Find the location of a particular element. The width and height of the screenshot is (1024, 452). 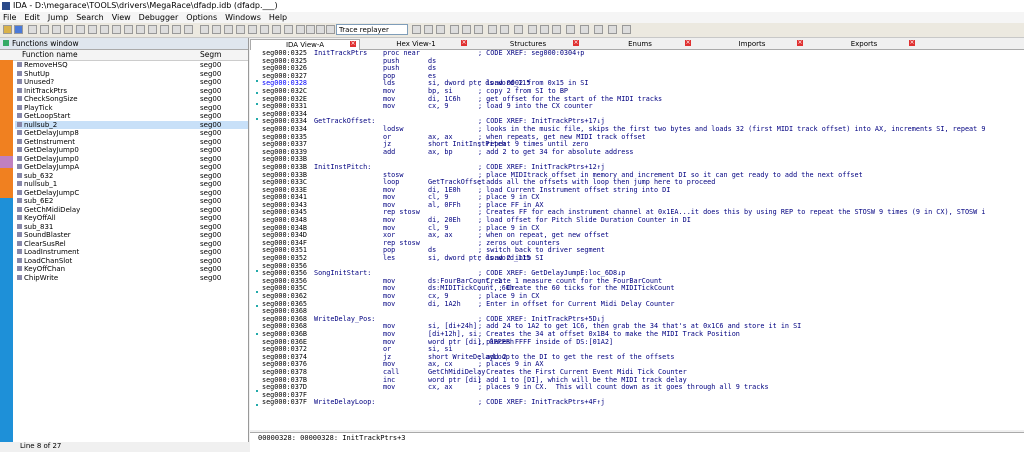

function-row: GetDelayJumpC seg00 is located at coordinates (131, 193).